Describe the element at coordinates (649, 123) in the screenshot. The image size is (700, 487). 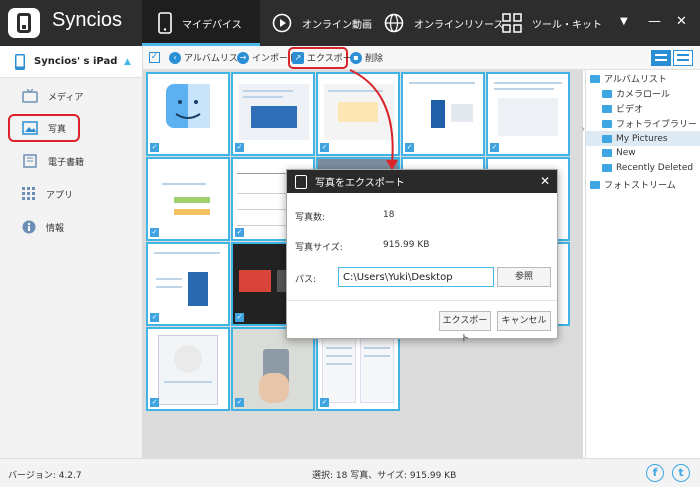
I see `album-photo-library: フォトライブラリー` at that location.